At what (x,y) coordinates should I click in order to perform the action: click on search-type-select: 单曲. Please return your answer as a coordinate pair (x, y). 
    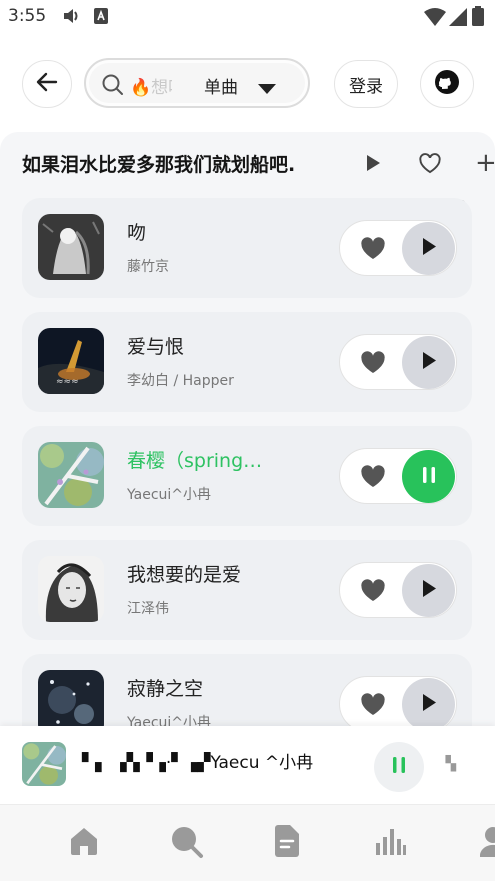
    Looking at the image, I should click on (221, 85).